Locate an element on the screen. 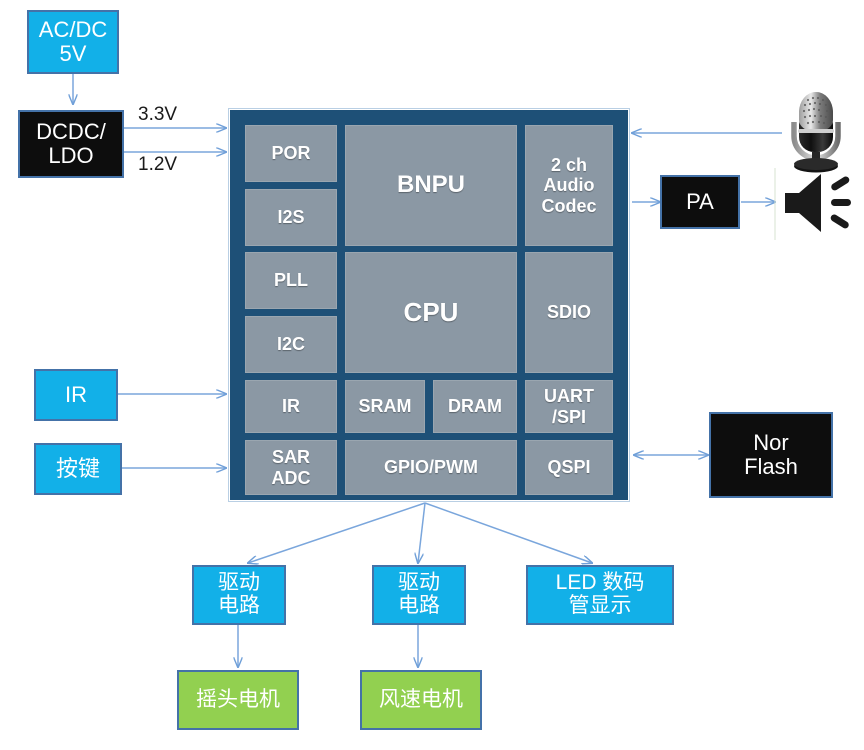 This screenshot has height=750, width=864. rail-label-3v3: 3.3V is located at coordinates (158, 114).